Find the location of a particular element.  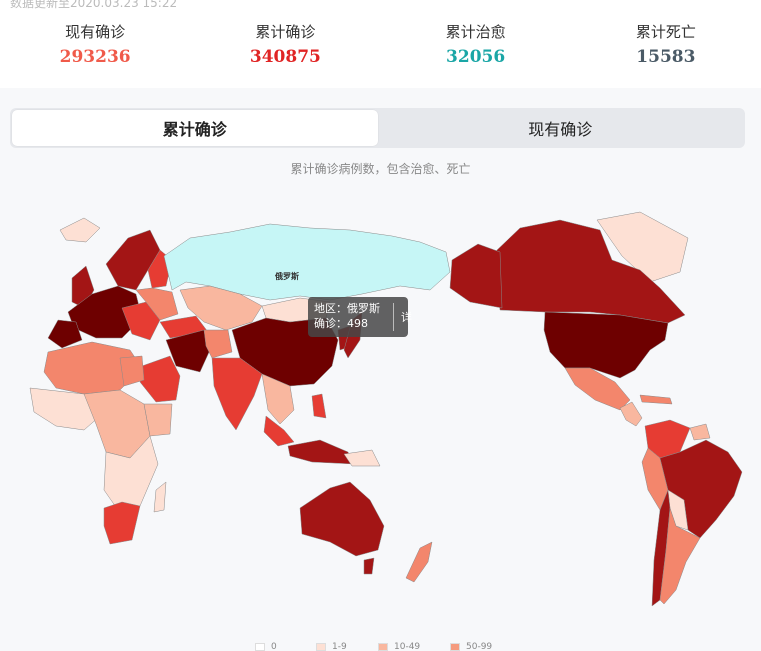

tab-bar: 累计确诊 现有确诊 is located at coordinates (377, 128).